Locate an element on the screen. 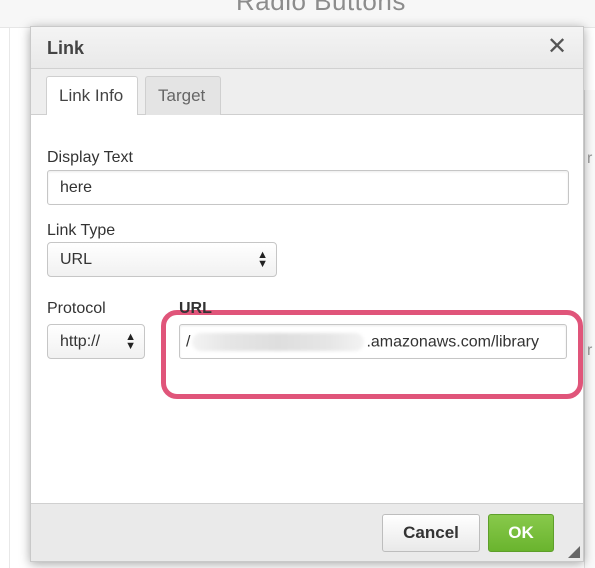 The height and width of the screenshot is (568, 595). link-type-value: URL is located at coordinates (76, 259).